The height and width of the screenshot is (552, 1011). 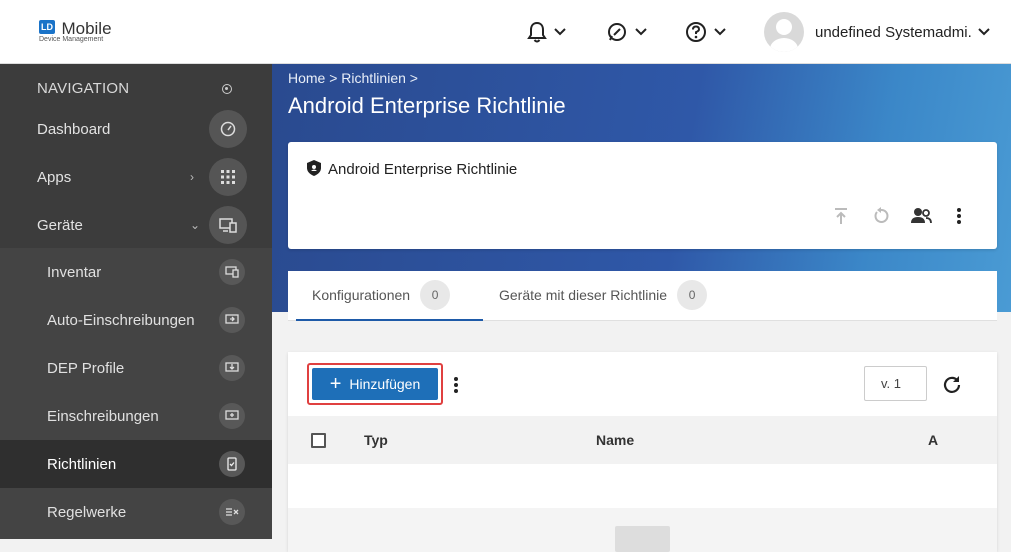 I want to click on sidebar-item-label: Regelwerke, so click(x=87, y=512).